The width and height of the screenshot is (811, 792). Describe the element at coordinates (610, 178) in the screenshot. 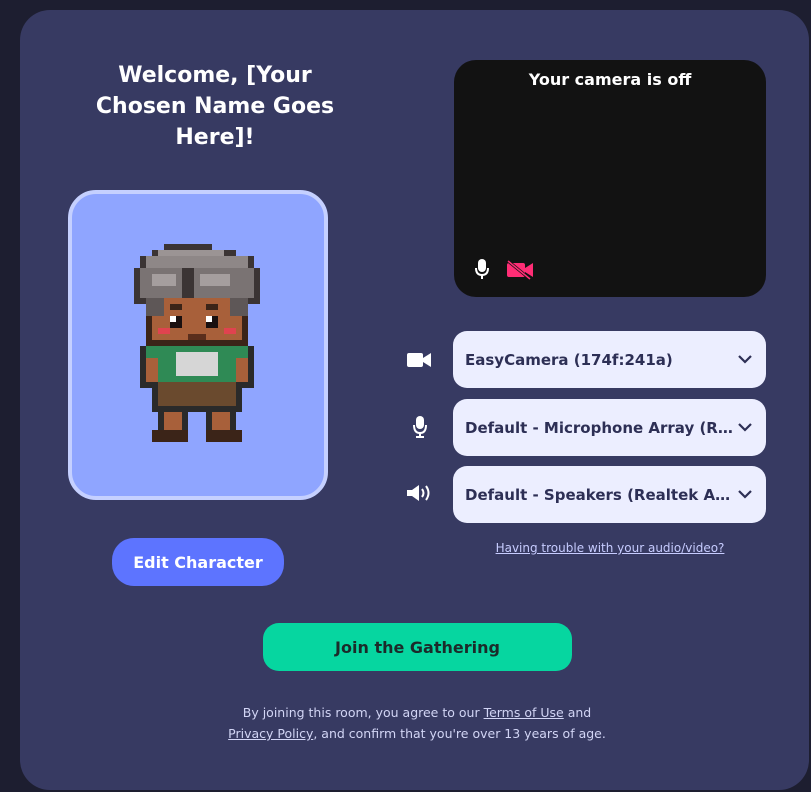

I see `camera-preview: Your camera is off` at that location.